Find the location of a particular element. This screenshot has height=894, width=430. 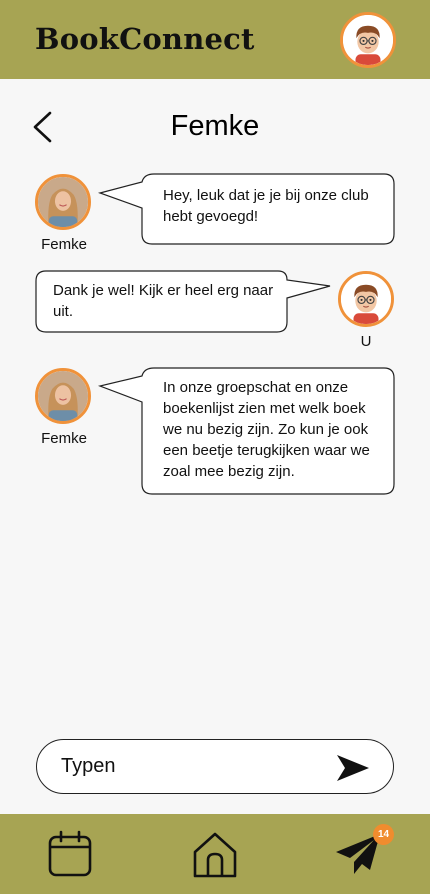

send-icon is located at coordinates (353, 768).